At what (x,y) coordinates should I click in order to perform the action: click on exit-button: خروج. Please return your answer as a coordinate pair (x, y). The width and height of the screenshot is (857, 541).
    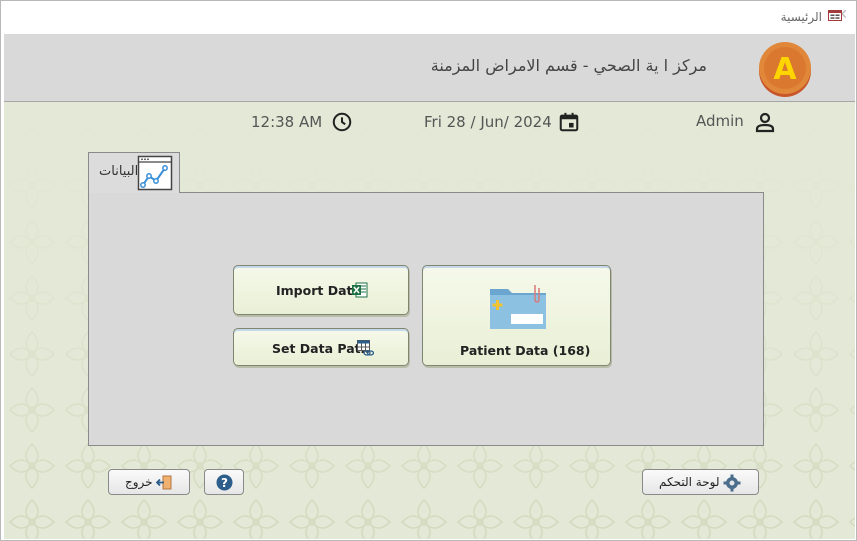
    Looking at the image, I should click on (149, 482).